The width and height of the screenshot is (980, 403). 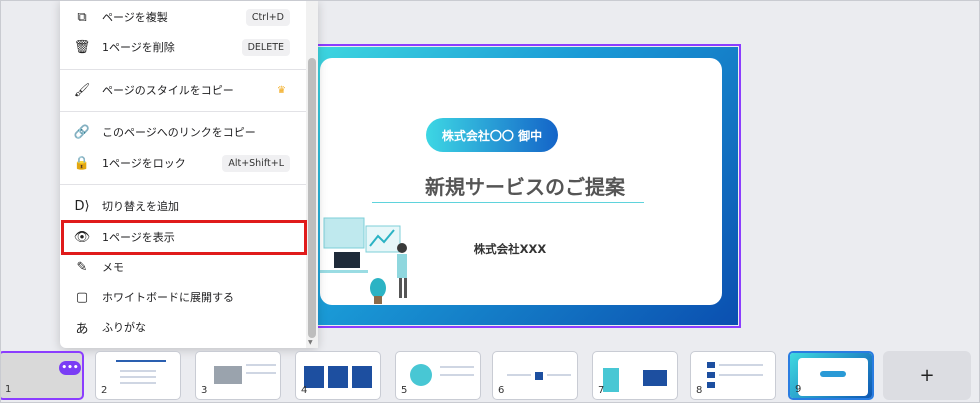 I want to click on menu-item-notes: ✎ メモ, so click(x=183, y=267).